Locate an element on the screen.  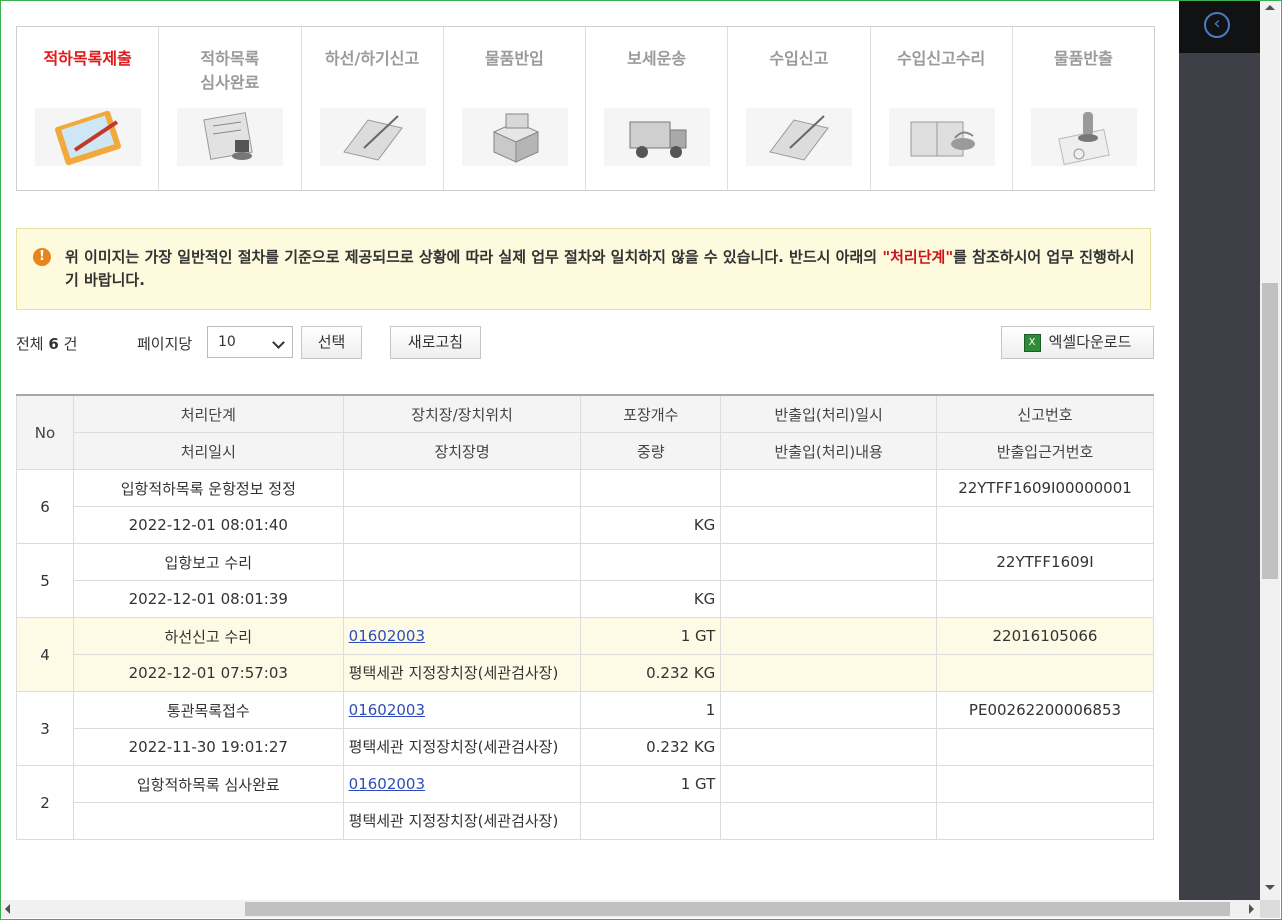
process-datetime-cell: 2022-12-01 08:01:39 is located at coordinates (208, 599).